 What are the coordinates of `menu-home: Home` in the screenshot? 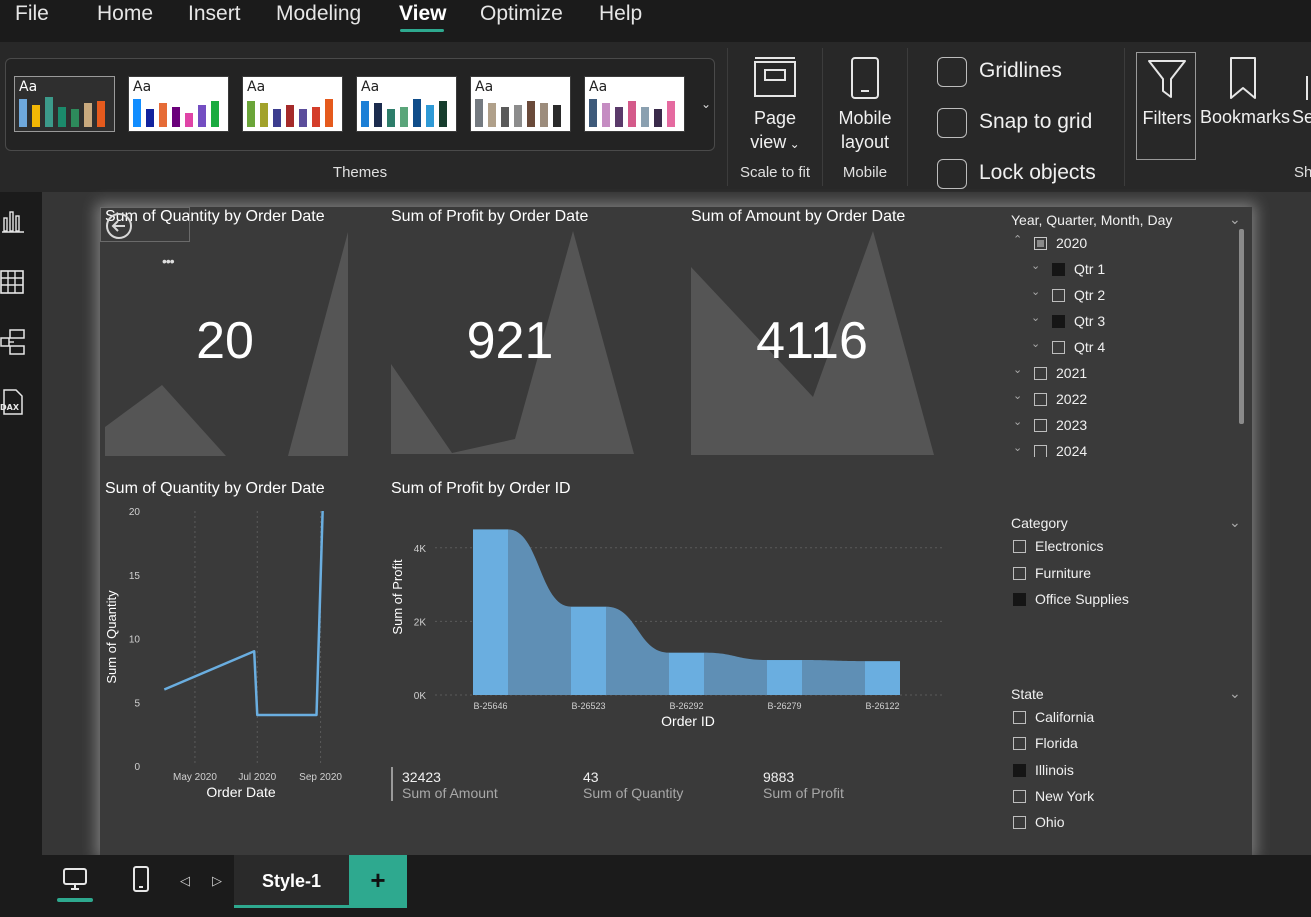 It's located at (125, 14).